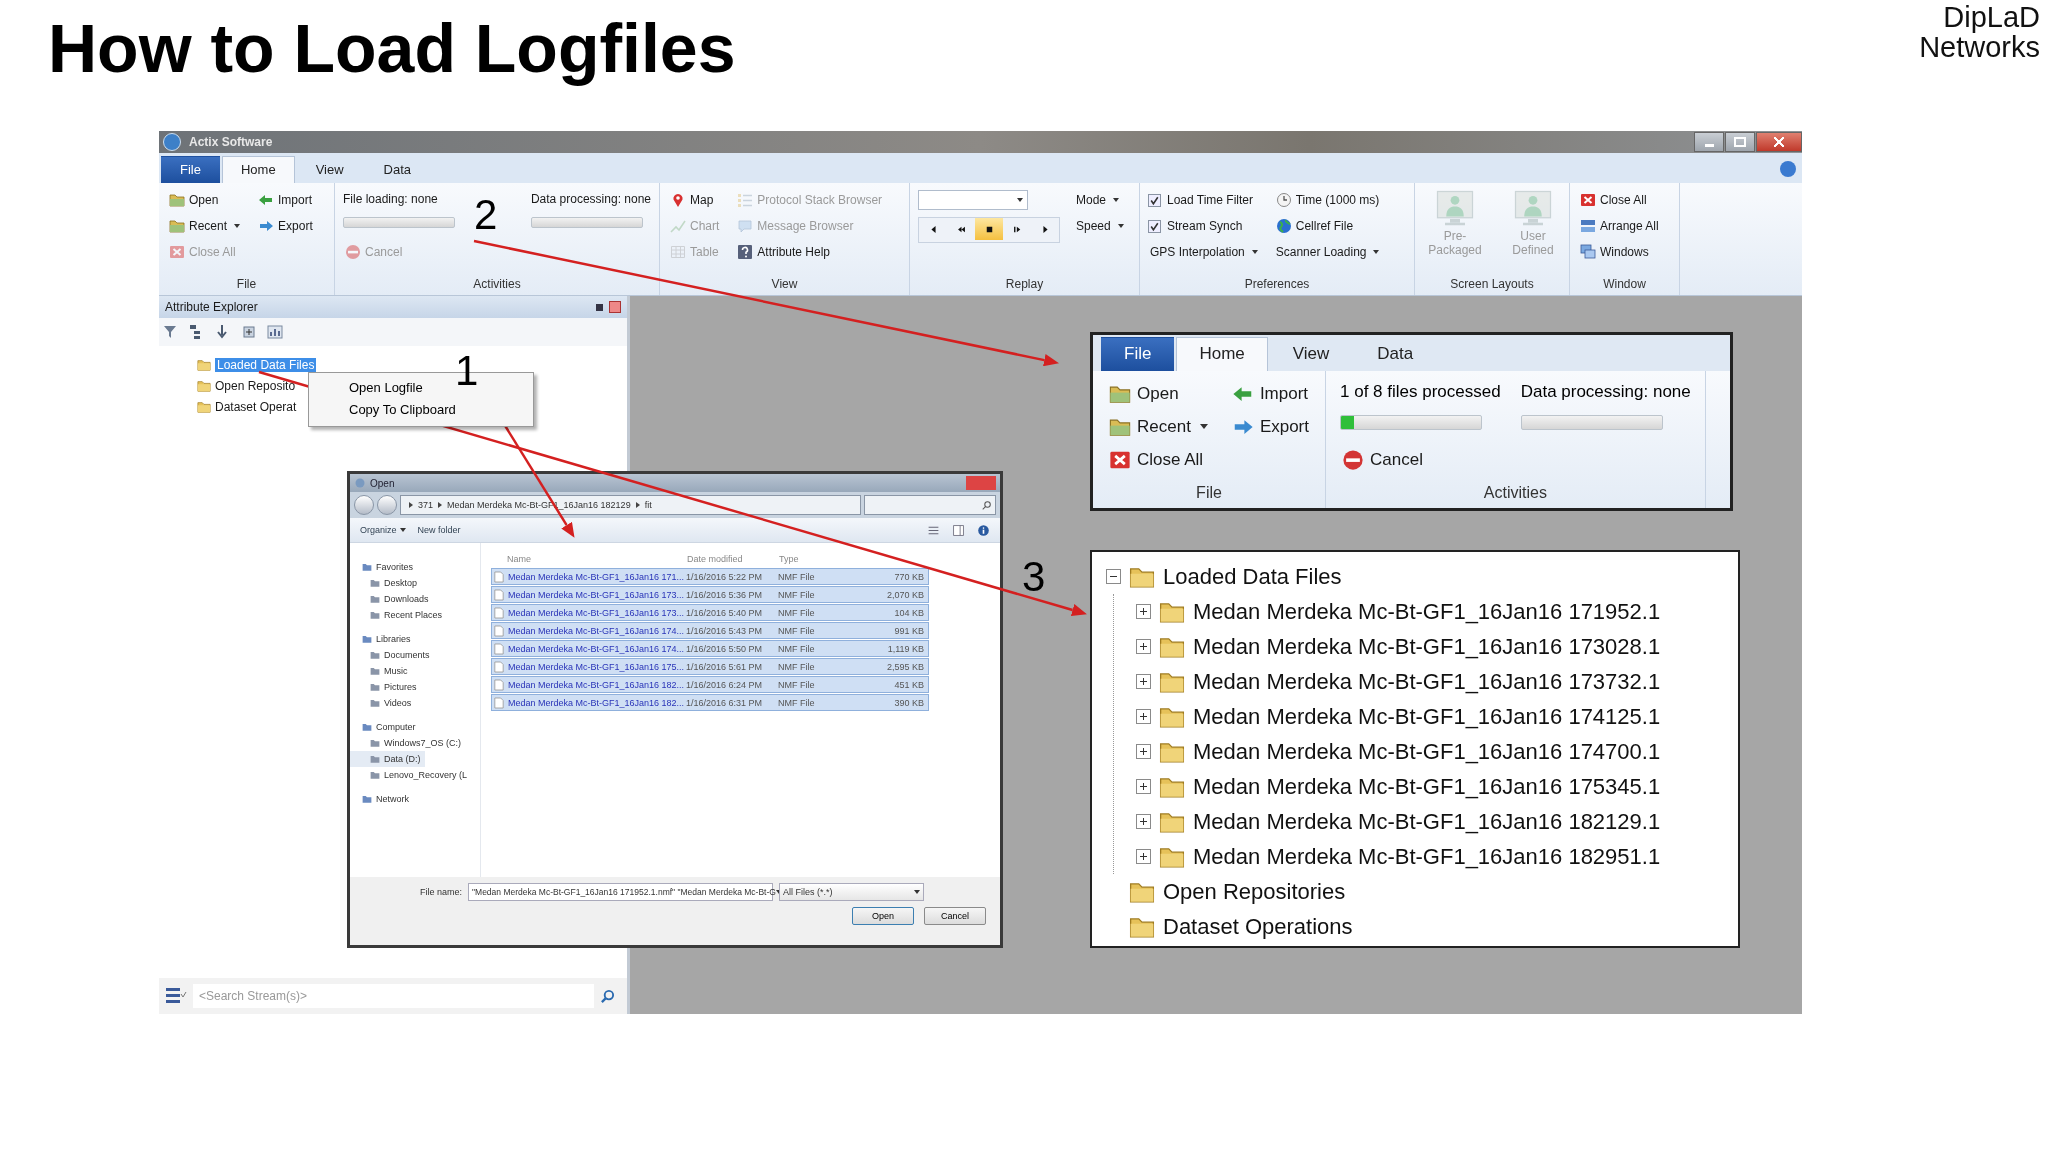 This screenshot has height=1152, width=2048. What do you see at coordinates (1204, 226) in the screenshot?
I see `checkbox-option: Stream Synch` at bounding box center [1204, 226].